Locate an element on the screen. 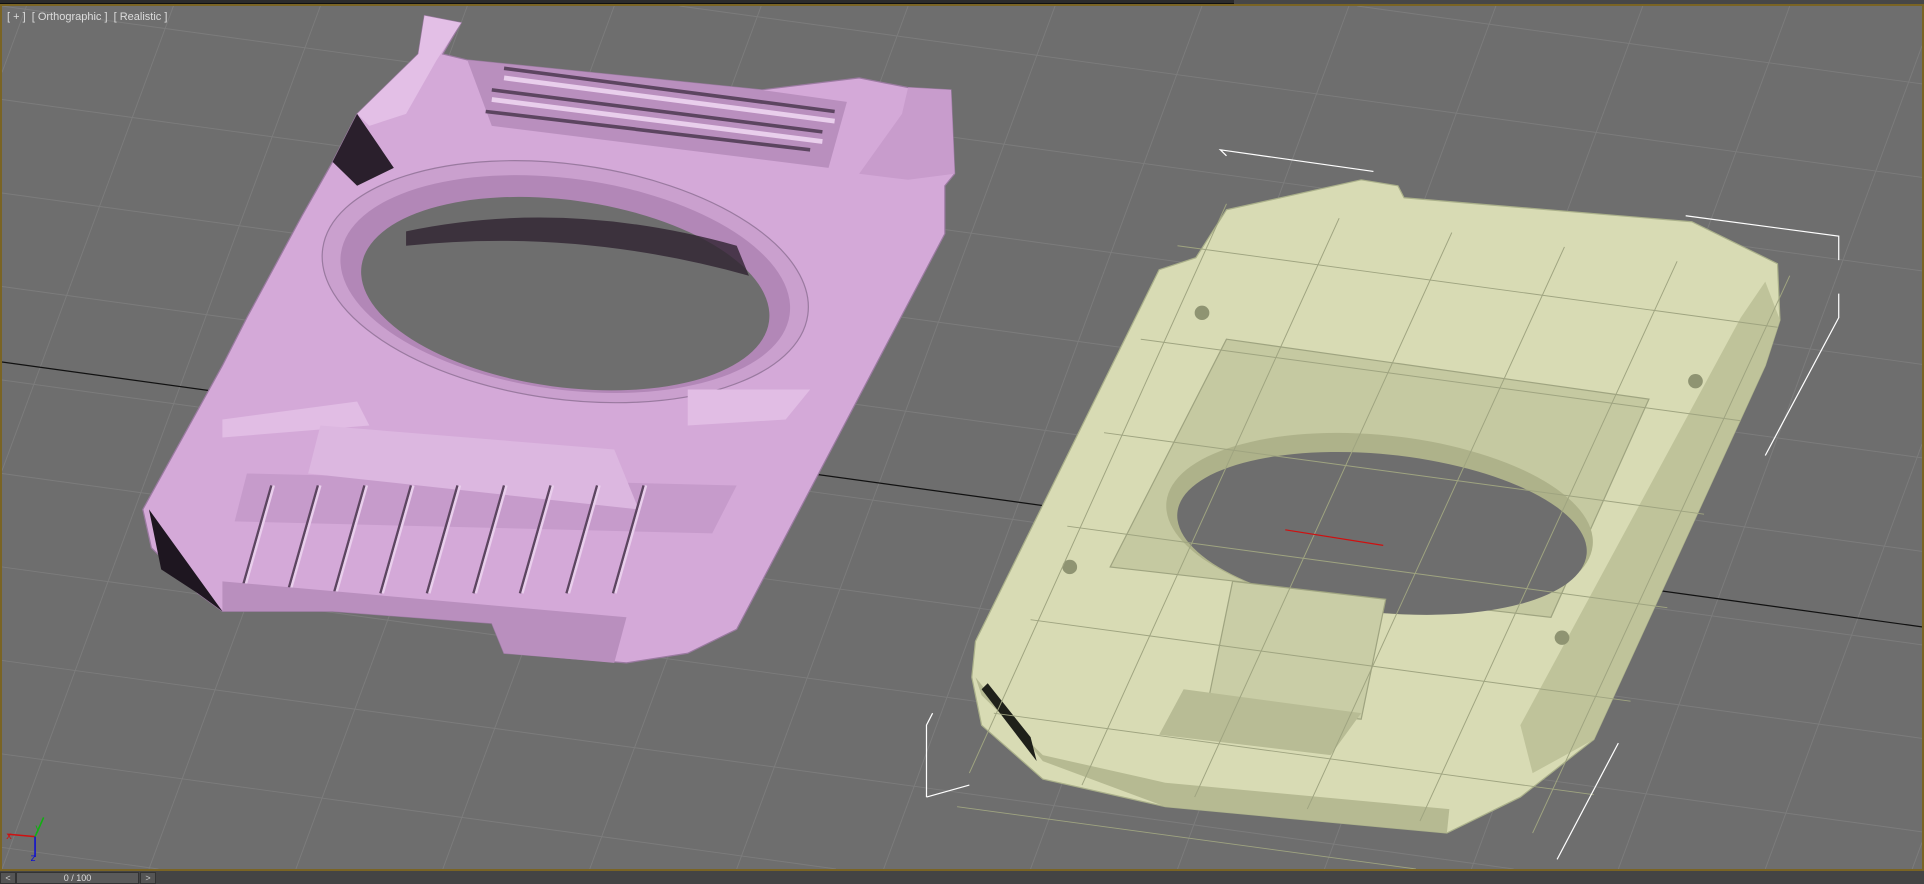 The height and width of the screenshot is (884, 1924). viewport-label: [ + ] [ Orthographic ] [ Realistic ] is located at coordinates (88, 17).